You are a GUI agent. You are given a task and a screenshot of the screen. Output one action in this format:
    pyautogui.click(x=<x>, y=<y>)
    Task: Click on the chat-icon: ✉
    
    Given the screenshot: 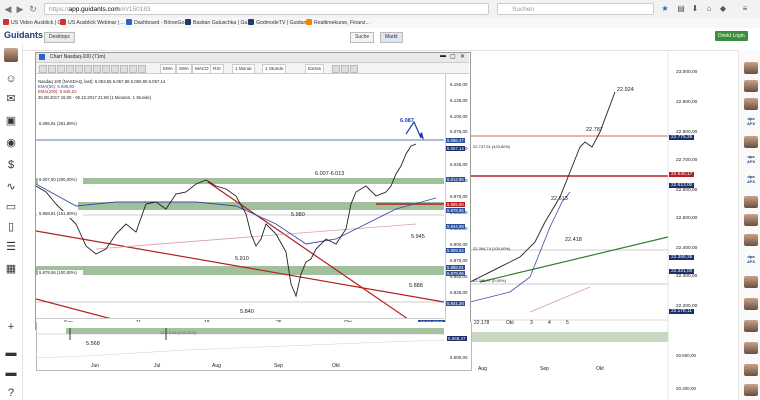 What is the action you would take?
    pyautogui.click(x=11, y=99)
    